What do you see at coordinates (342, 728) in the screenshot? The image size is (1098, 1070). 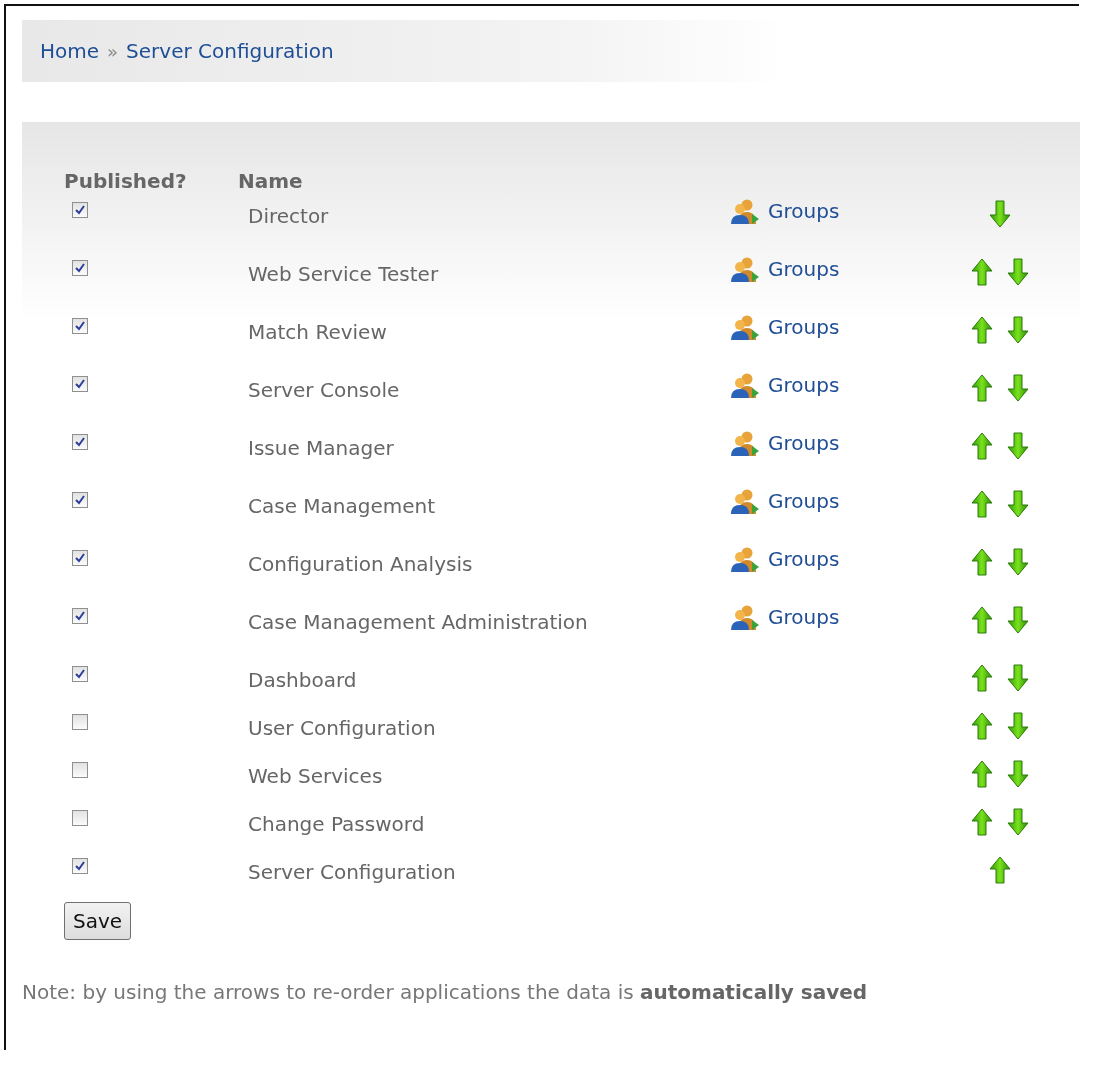 I see `application-name: User Configuration` at bounding box center [342, 728].